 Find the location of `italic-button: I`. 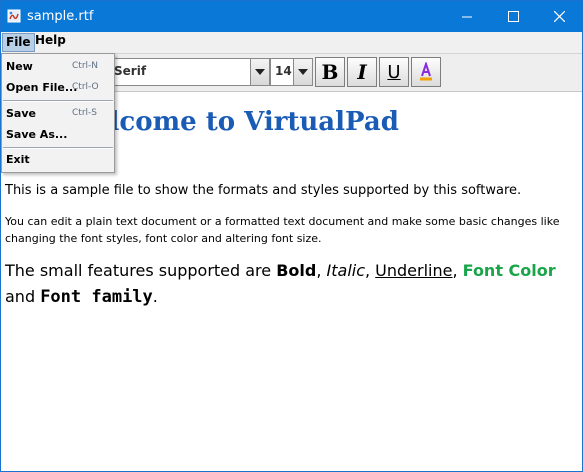

italic-button: I is located at coordinates (362, 72).